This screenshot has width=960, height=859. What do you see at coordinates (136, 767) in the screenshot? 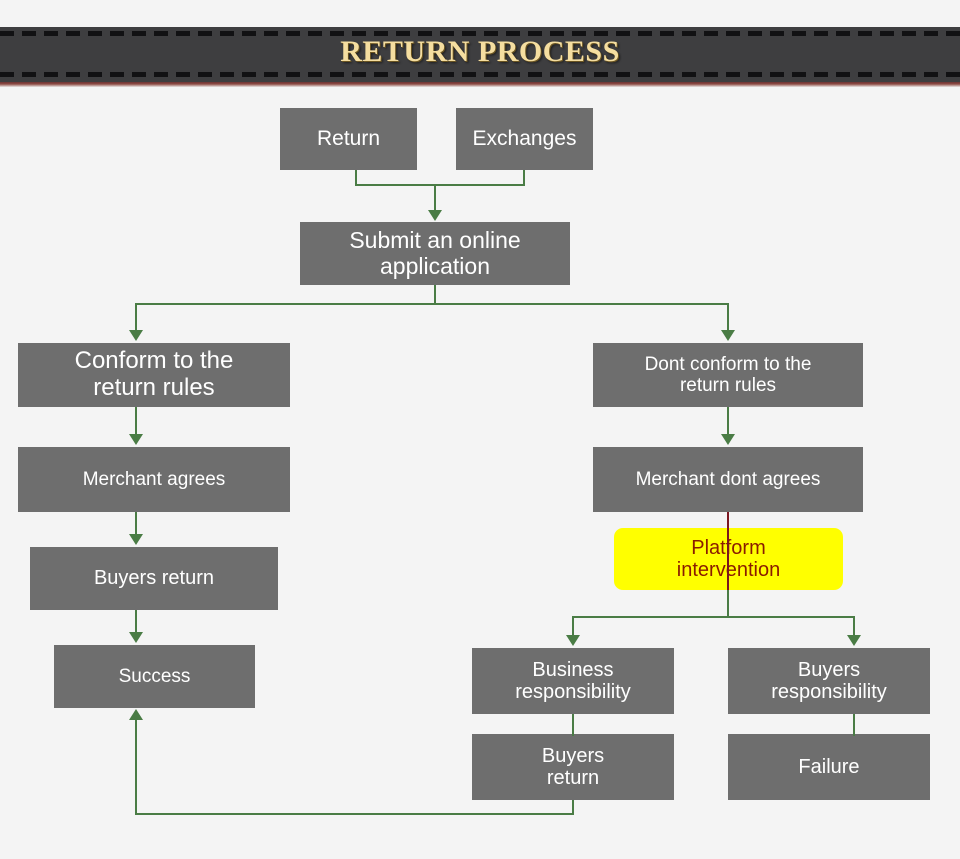
I see `edge-feedback-rise` at bounding box center [136, 767].